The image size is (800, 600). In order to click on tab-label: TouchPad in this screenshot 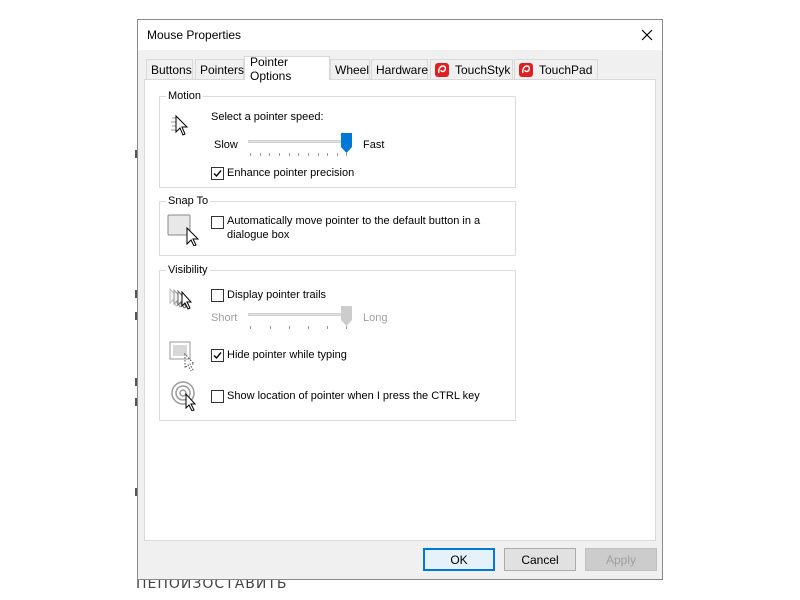, I will do `click(566, 69)`.